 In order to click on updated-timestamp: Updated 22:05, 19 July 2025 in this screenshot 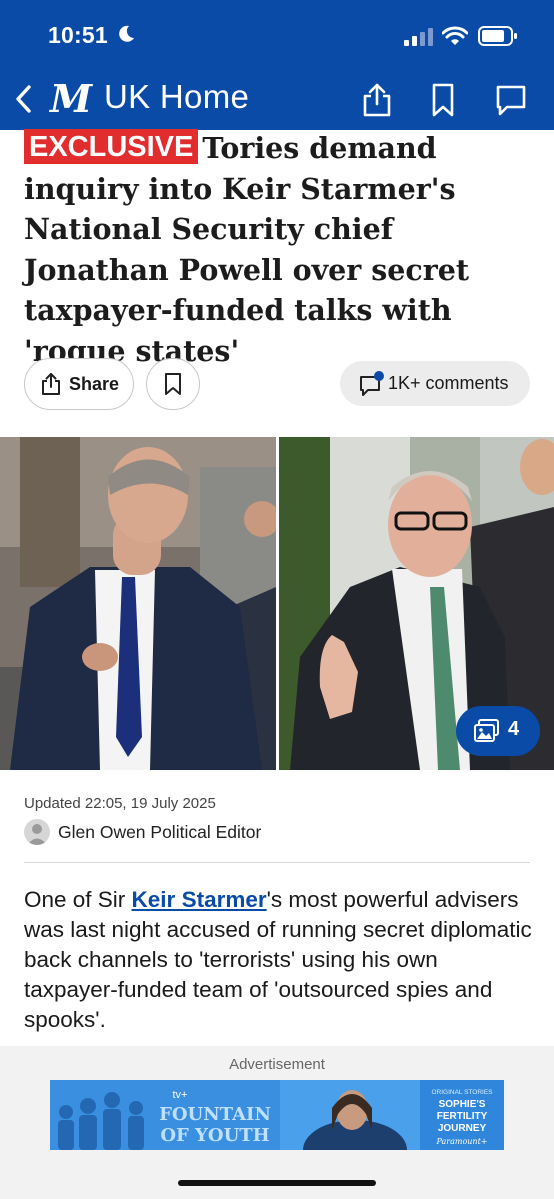, I will do `click(120, 803)`.